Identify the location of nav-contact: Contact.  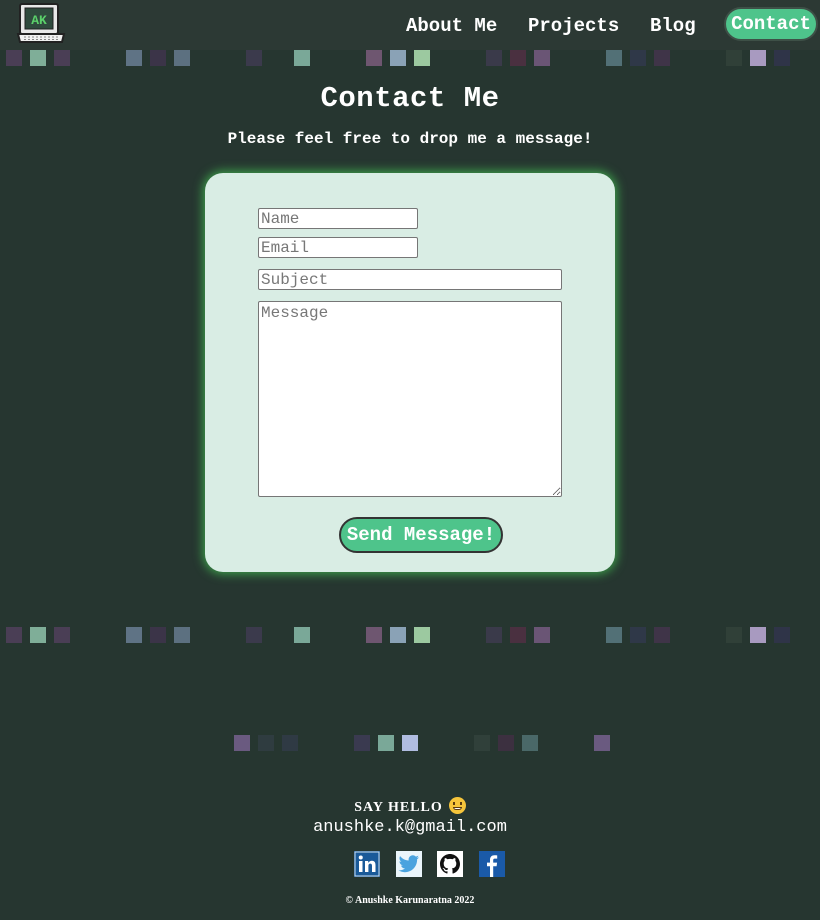
(771, 24).